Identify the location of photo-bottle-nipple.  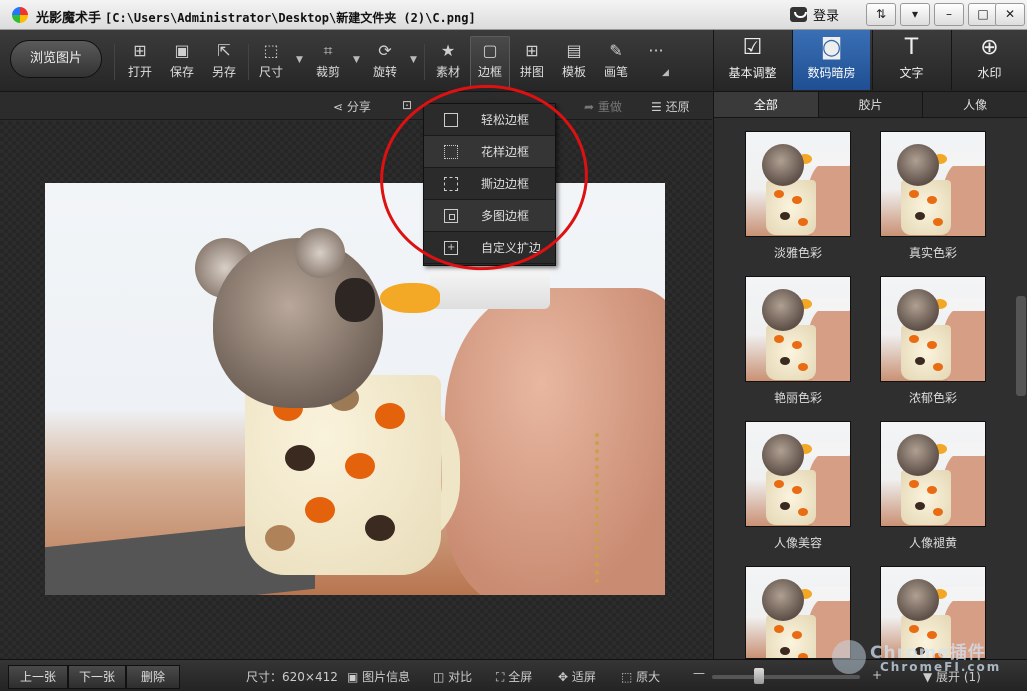
(410, 298).